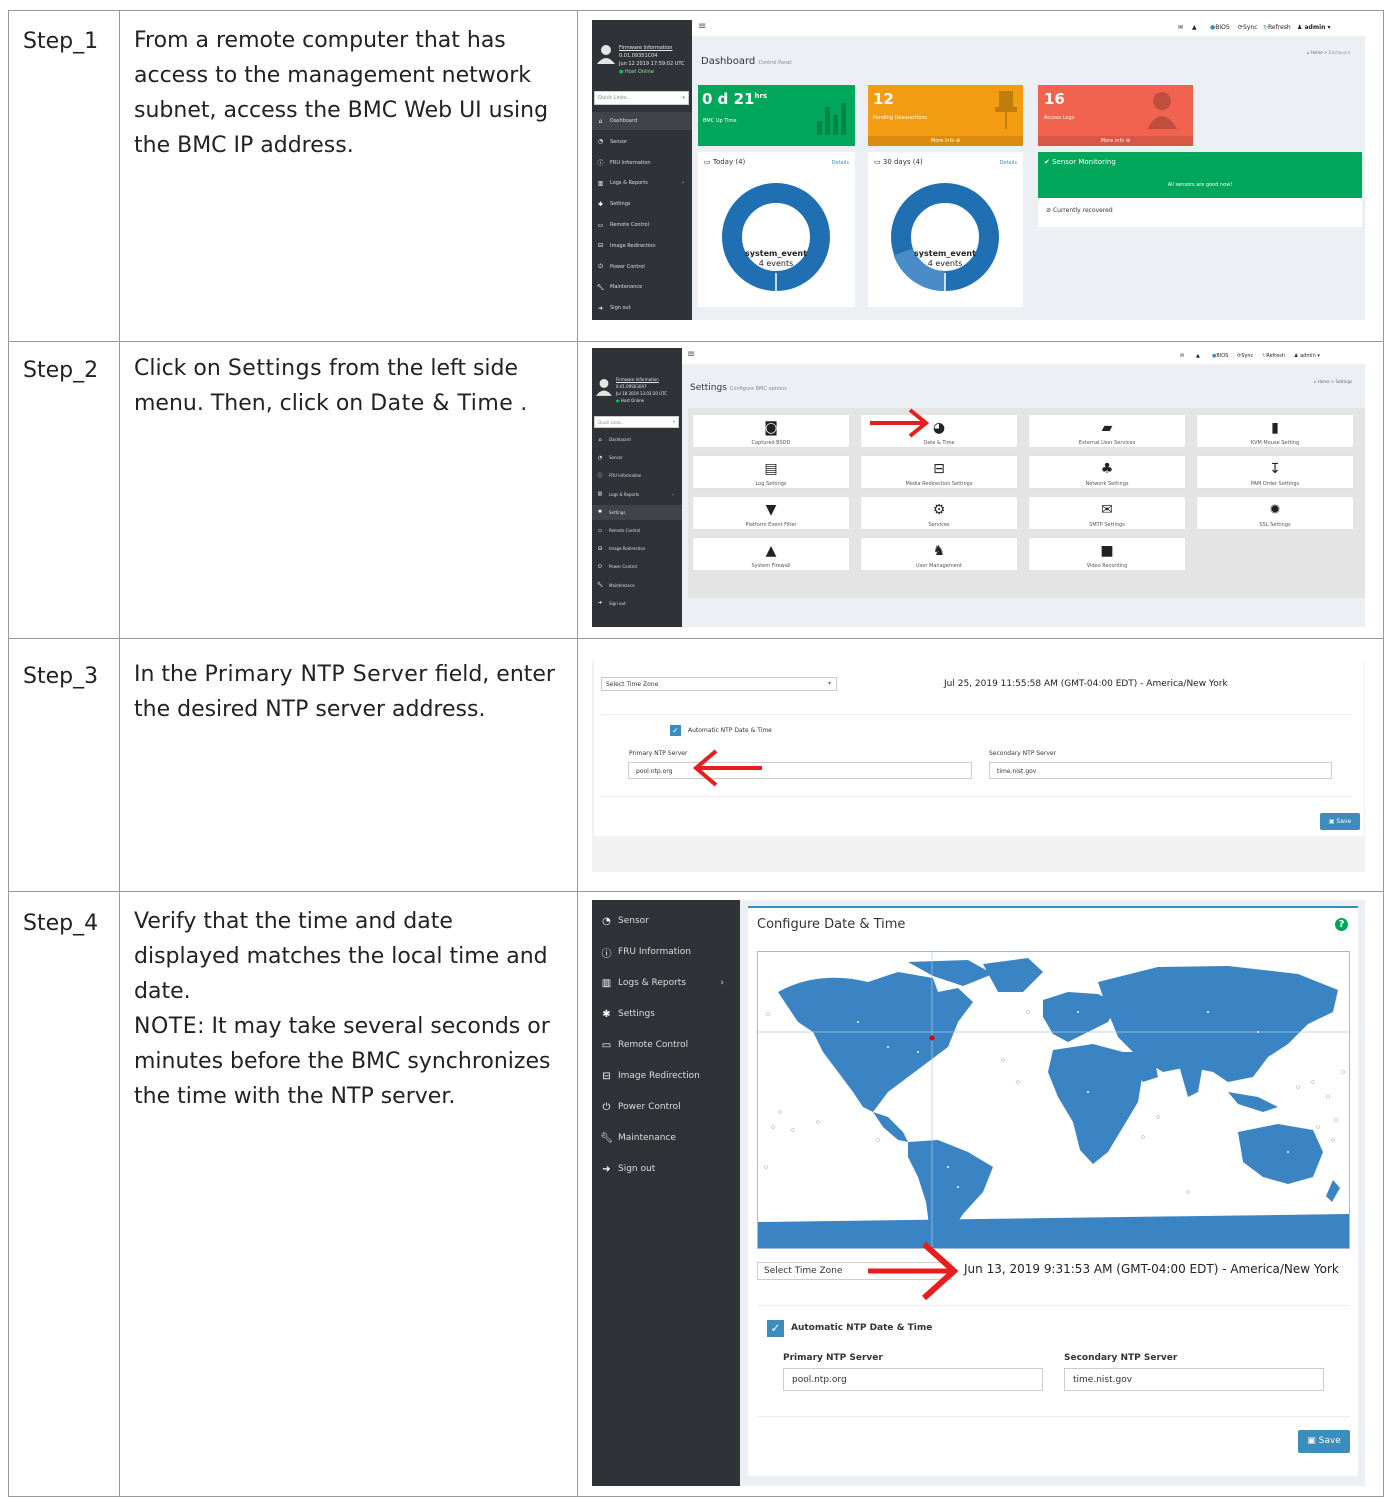 This screenshot has width=1388, height=1497. Describe the element at coordinates (939, 513) in the screenshot. I see `tile-services: ⚙ Services` at that location.